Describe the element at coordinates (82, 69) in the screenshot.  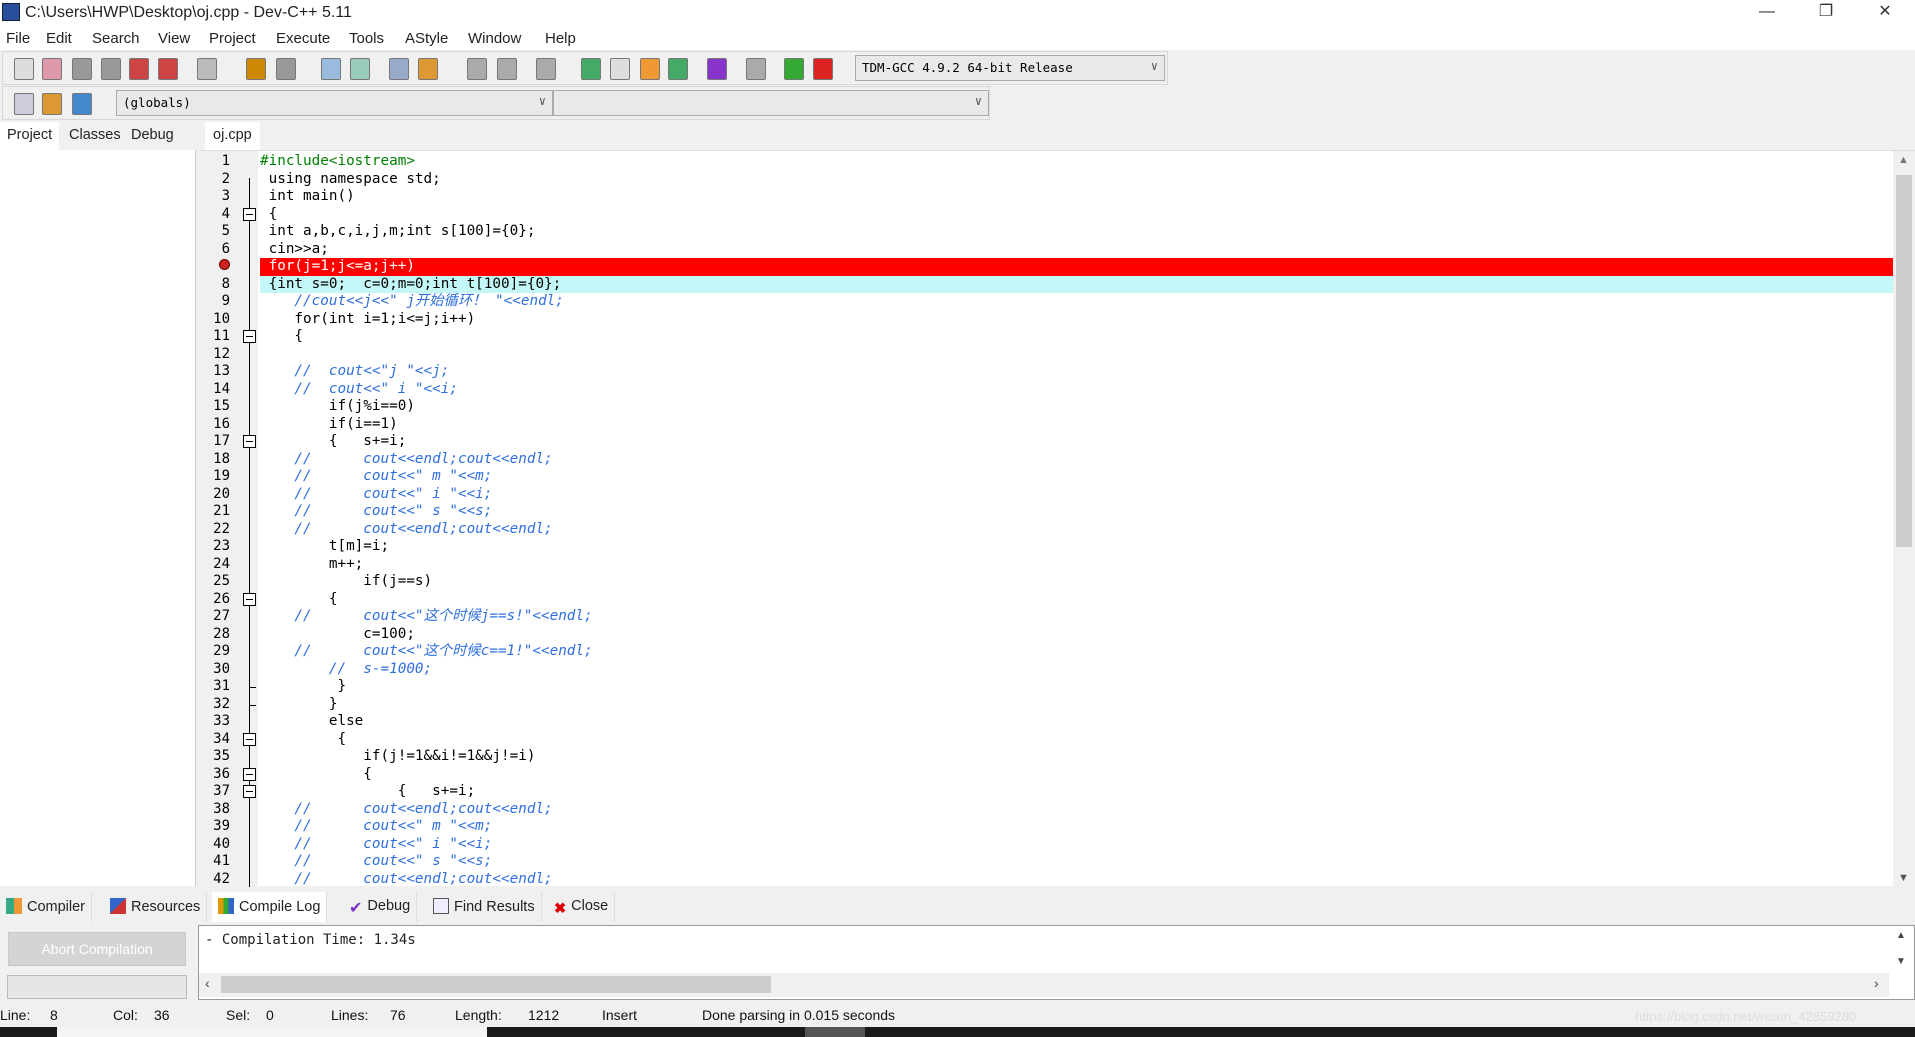
I see `save-icon` at that location.